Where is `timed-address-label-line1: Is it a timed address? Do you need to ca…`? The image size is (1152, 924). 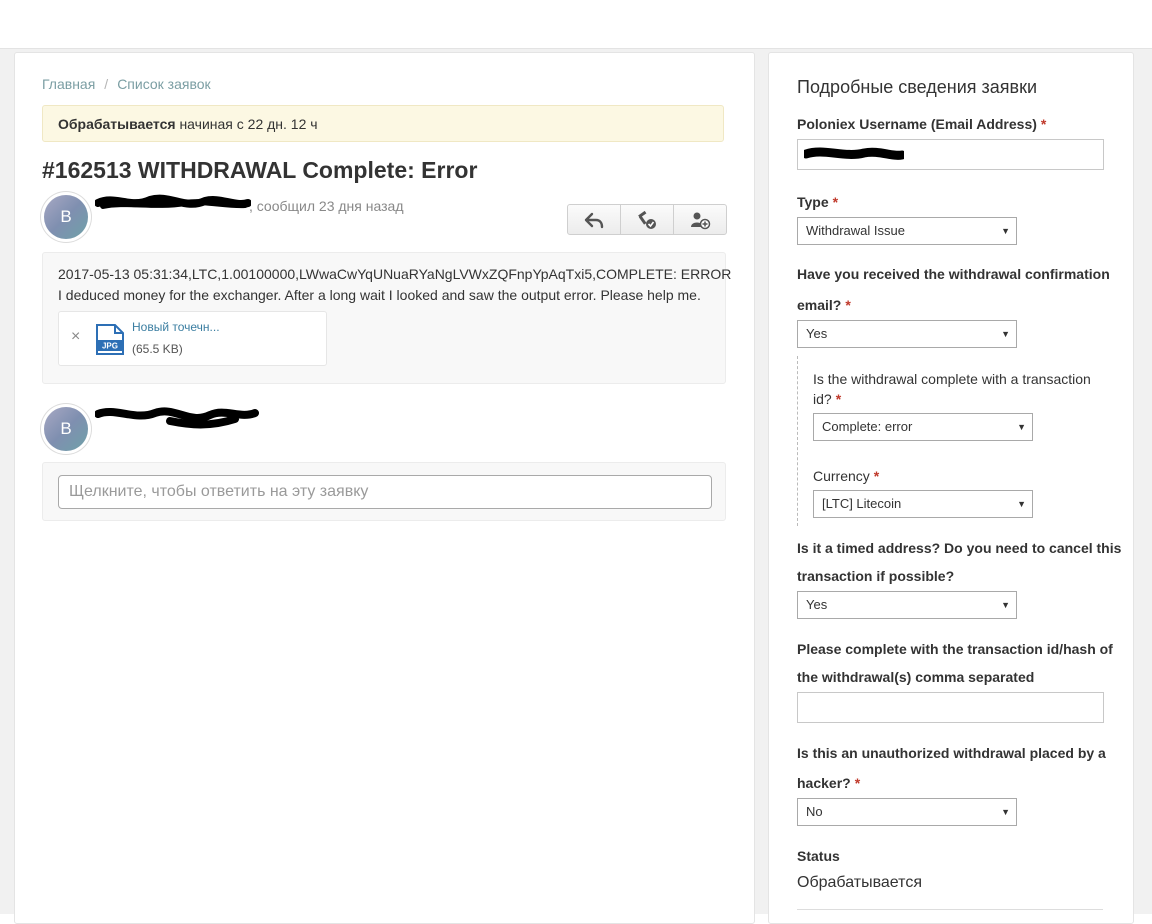
timed-address-label-line1: Is it a timed address? Do you need to ca… is located at coordinates (959, 548).